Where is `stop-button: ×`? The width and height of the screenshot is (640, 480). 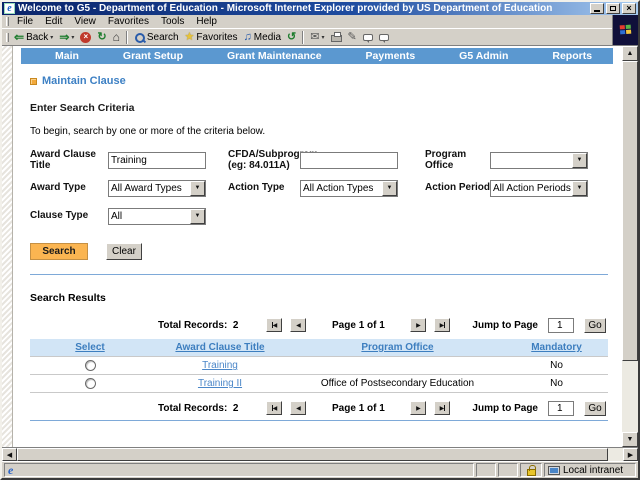
stop-button: × is located at coordinates (85, 37).